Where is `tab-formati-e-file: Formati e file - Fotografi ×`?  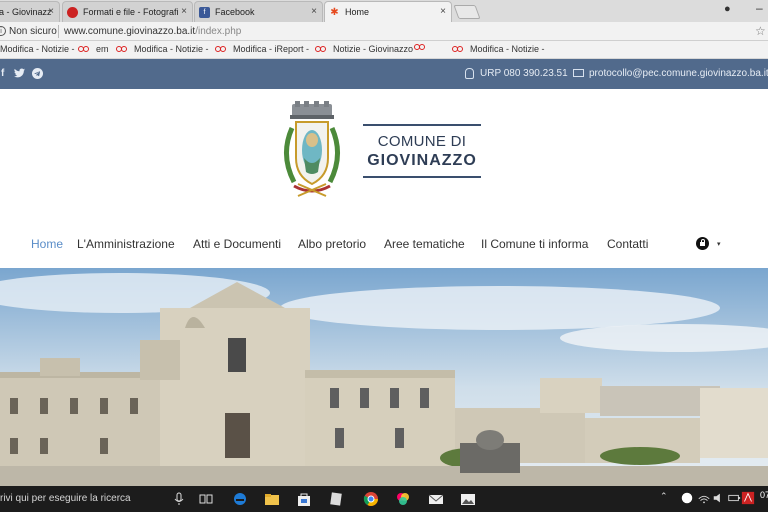
tab-formati-e-file: Formati e file - Fotografi × is located at coordinates (127, 11).